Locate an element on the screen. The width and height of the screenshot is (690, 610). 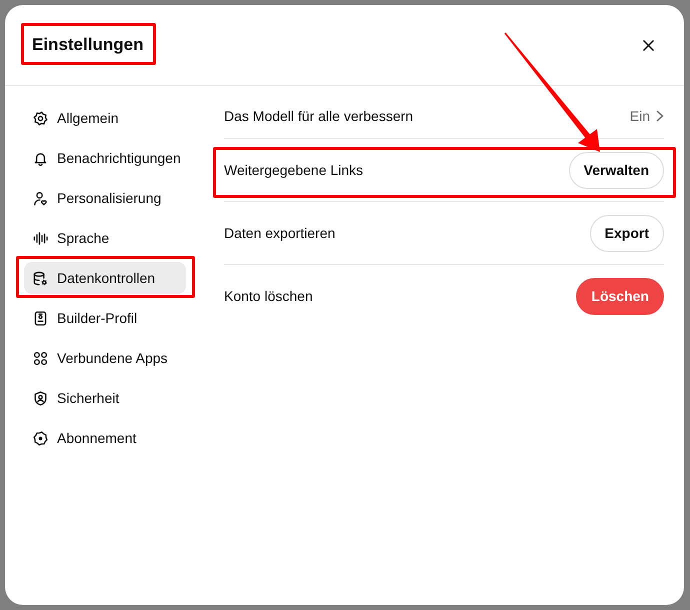
bell-icon is located at coordinates (40, 158).